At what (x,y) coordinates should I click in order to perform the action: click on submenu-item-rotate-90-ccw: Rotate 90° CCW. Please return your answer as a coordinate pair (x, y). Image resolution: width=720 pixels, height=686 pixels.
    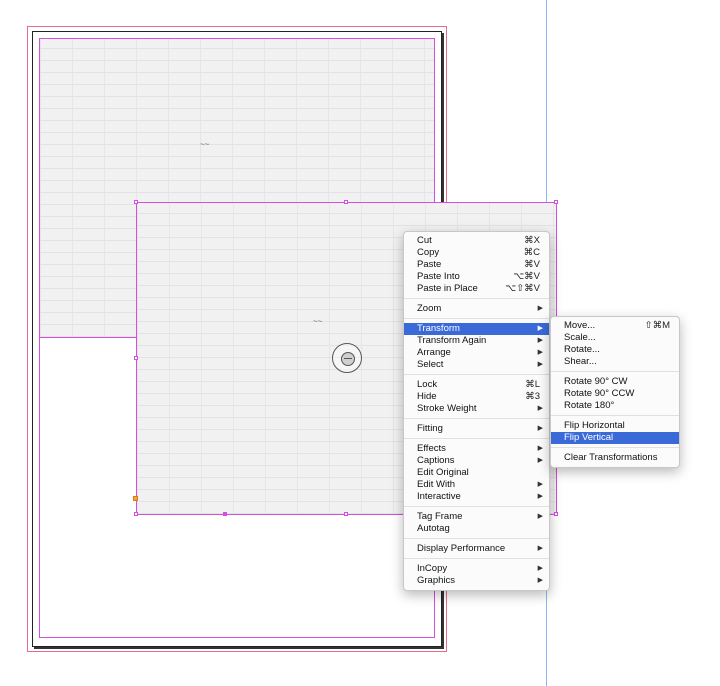
    Looking at the image, I should click on (615, 394).